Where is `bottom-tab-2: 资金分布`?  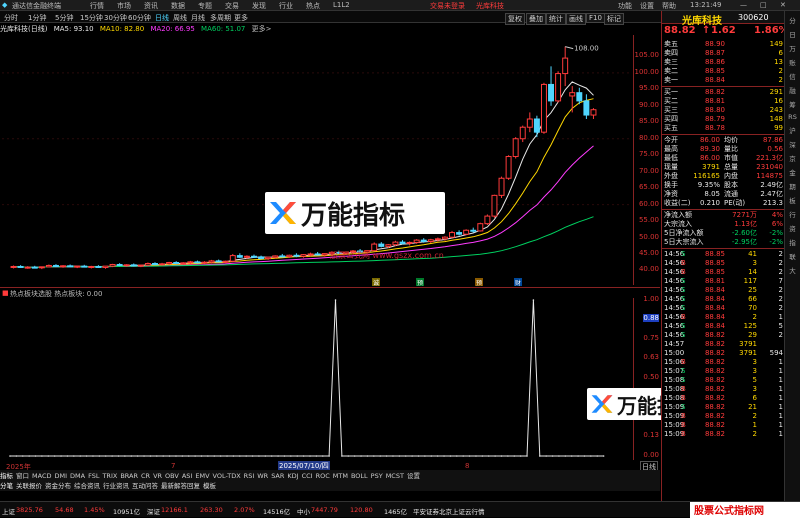
bottom-tab-2: 资金分布 is located at coordinates (58, 486).